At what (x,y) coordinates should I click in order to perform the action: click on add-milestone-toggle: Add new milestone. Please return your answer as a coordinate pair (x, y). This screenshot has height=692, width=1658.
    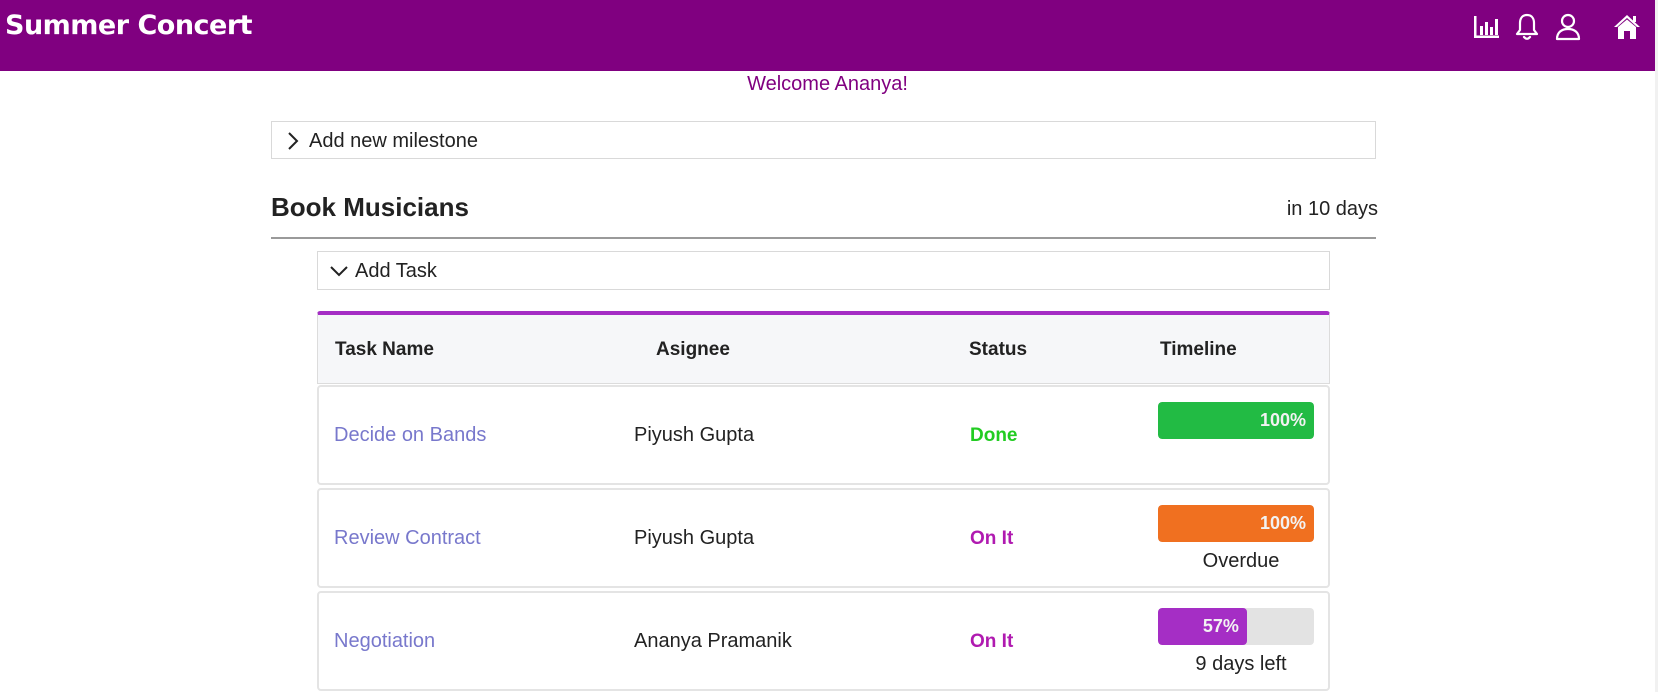
    Looking at the image, I should click on (823, 140).